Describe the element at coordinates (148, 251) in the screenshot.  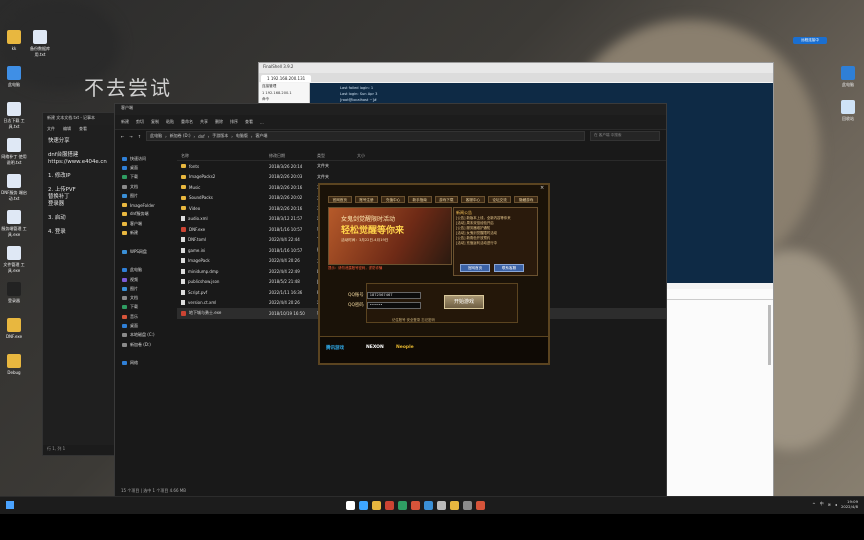
I see `nav-item: WPS网盘` at that location.